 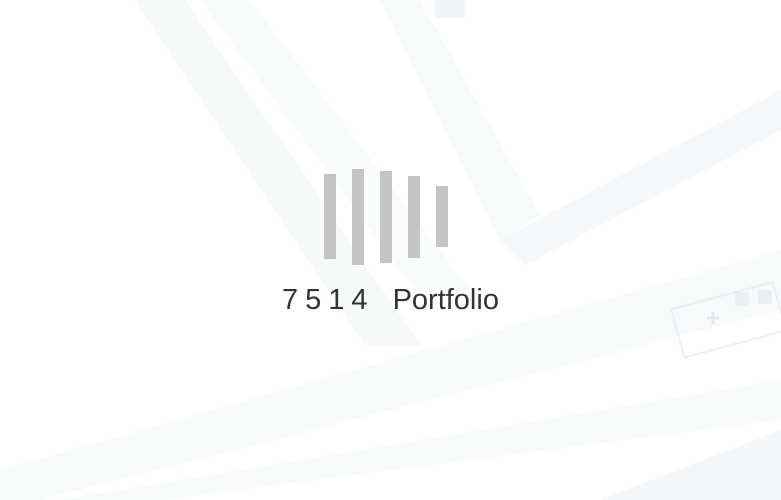 What do you see at coordinates (328, 300) in the screenshot?
I see `portfolio-number: 7514` at bounding box center [328, 300].